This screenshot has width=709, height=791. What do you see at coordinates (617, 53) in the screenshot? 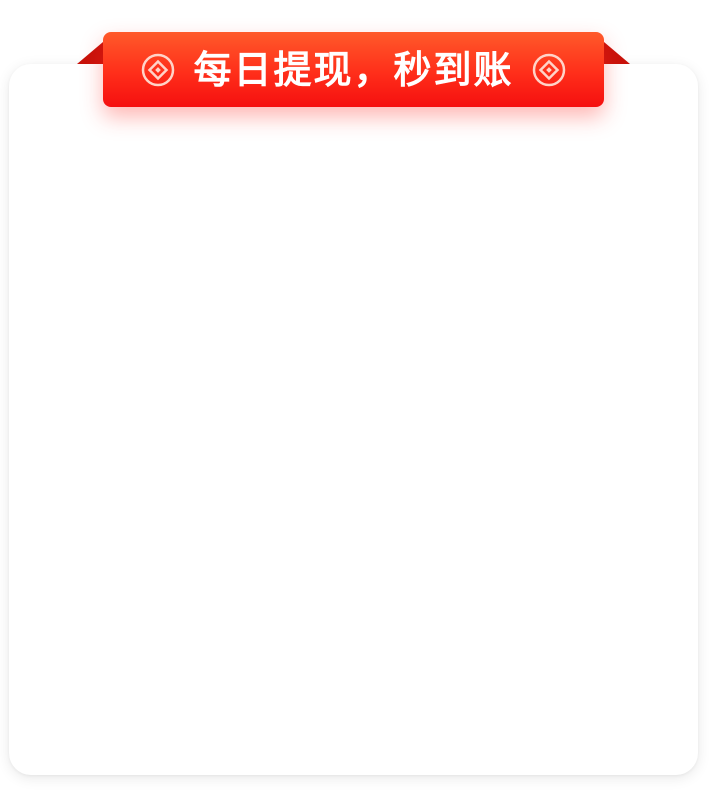
I see `ribbon-fold-right` at bounding box center [617, 53].